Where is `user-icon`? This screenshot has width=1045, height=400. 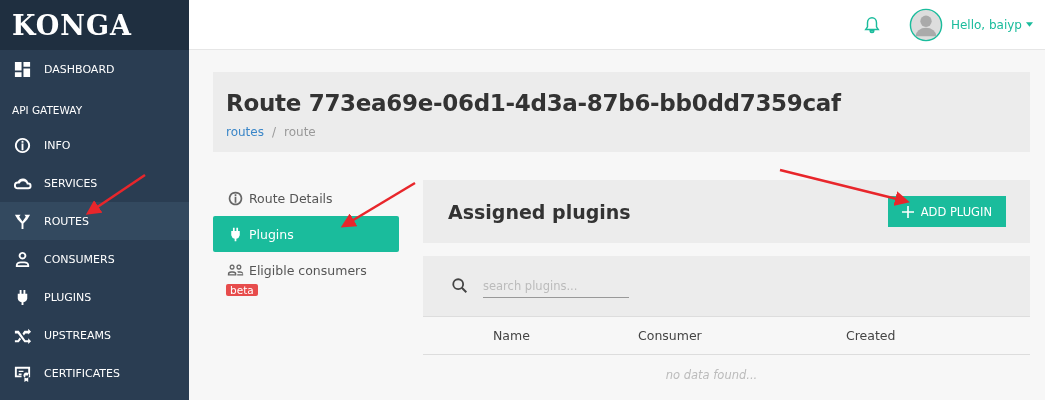 user-icon is located at coordinates (22, 259).